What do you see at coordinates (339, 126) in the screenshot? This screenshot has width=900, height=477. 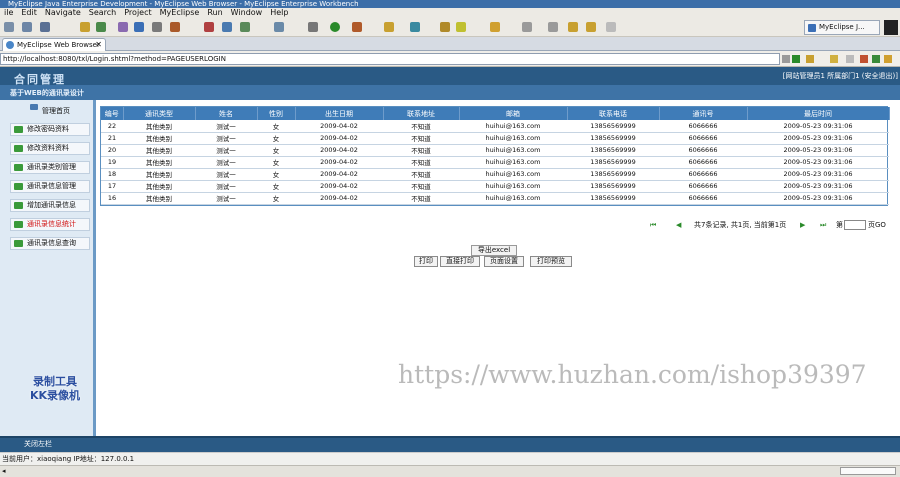 I see `table-cell: 2009-04-02` at bounding box center [339, 126].